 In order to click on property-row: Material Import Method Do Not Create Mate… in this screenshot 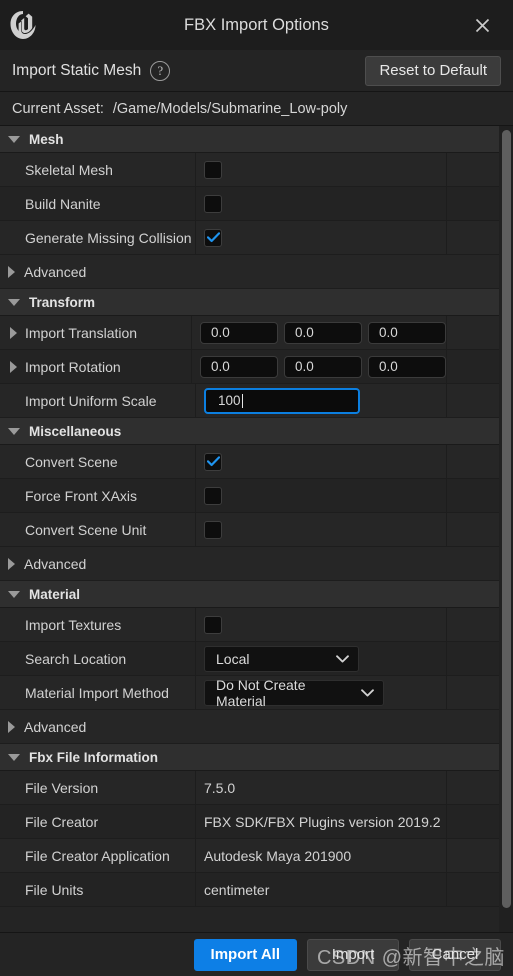, I will do `click(249, 693)`.